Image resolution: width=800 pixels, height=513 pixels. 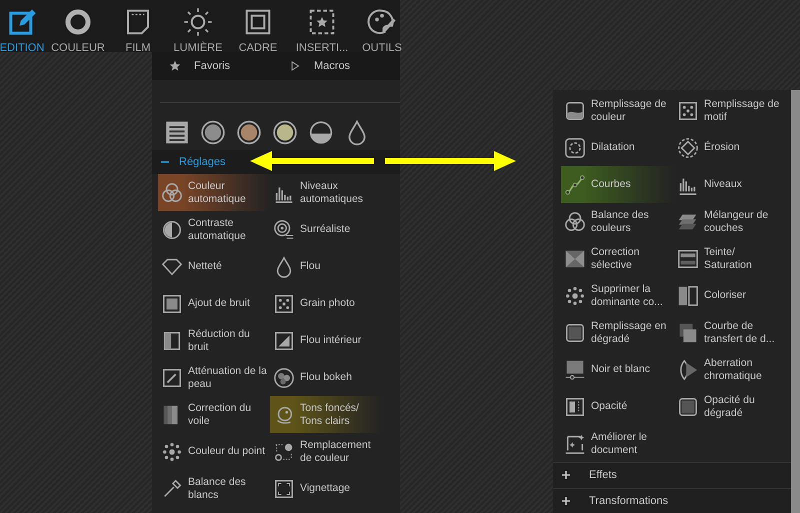 What do you see at coordinates (672, 475) in the screenshot?
I see `section-header: Effets` at bounding box center [672, 475].